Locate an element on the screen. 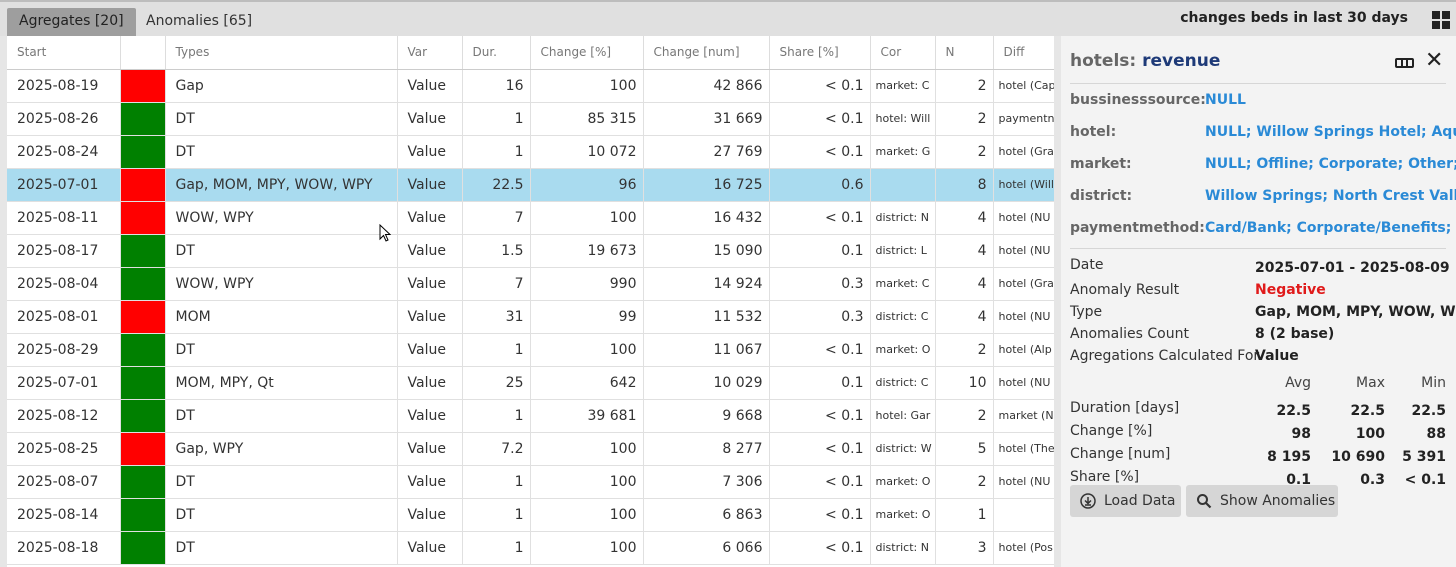 The image size is (1456, 567). filter-value: NULL; Offline; Corporate; Other; is located at coordinates (1330, 164).